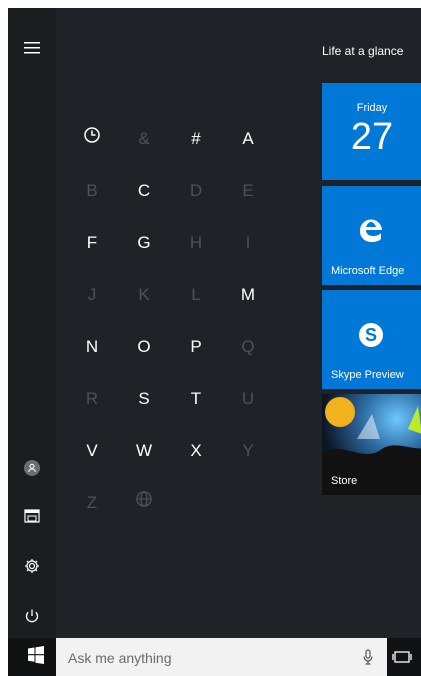  Describe the element at coordinates (92, 503) in the screenshot. I see `letter-z: Z` at that location.